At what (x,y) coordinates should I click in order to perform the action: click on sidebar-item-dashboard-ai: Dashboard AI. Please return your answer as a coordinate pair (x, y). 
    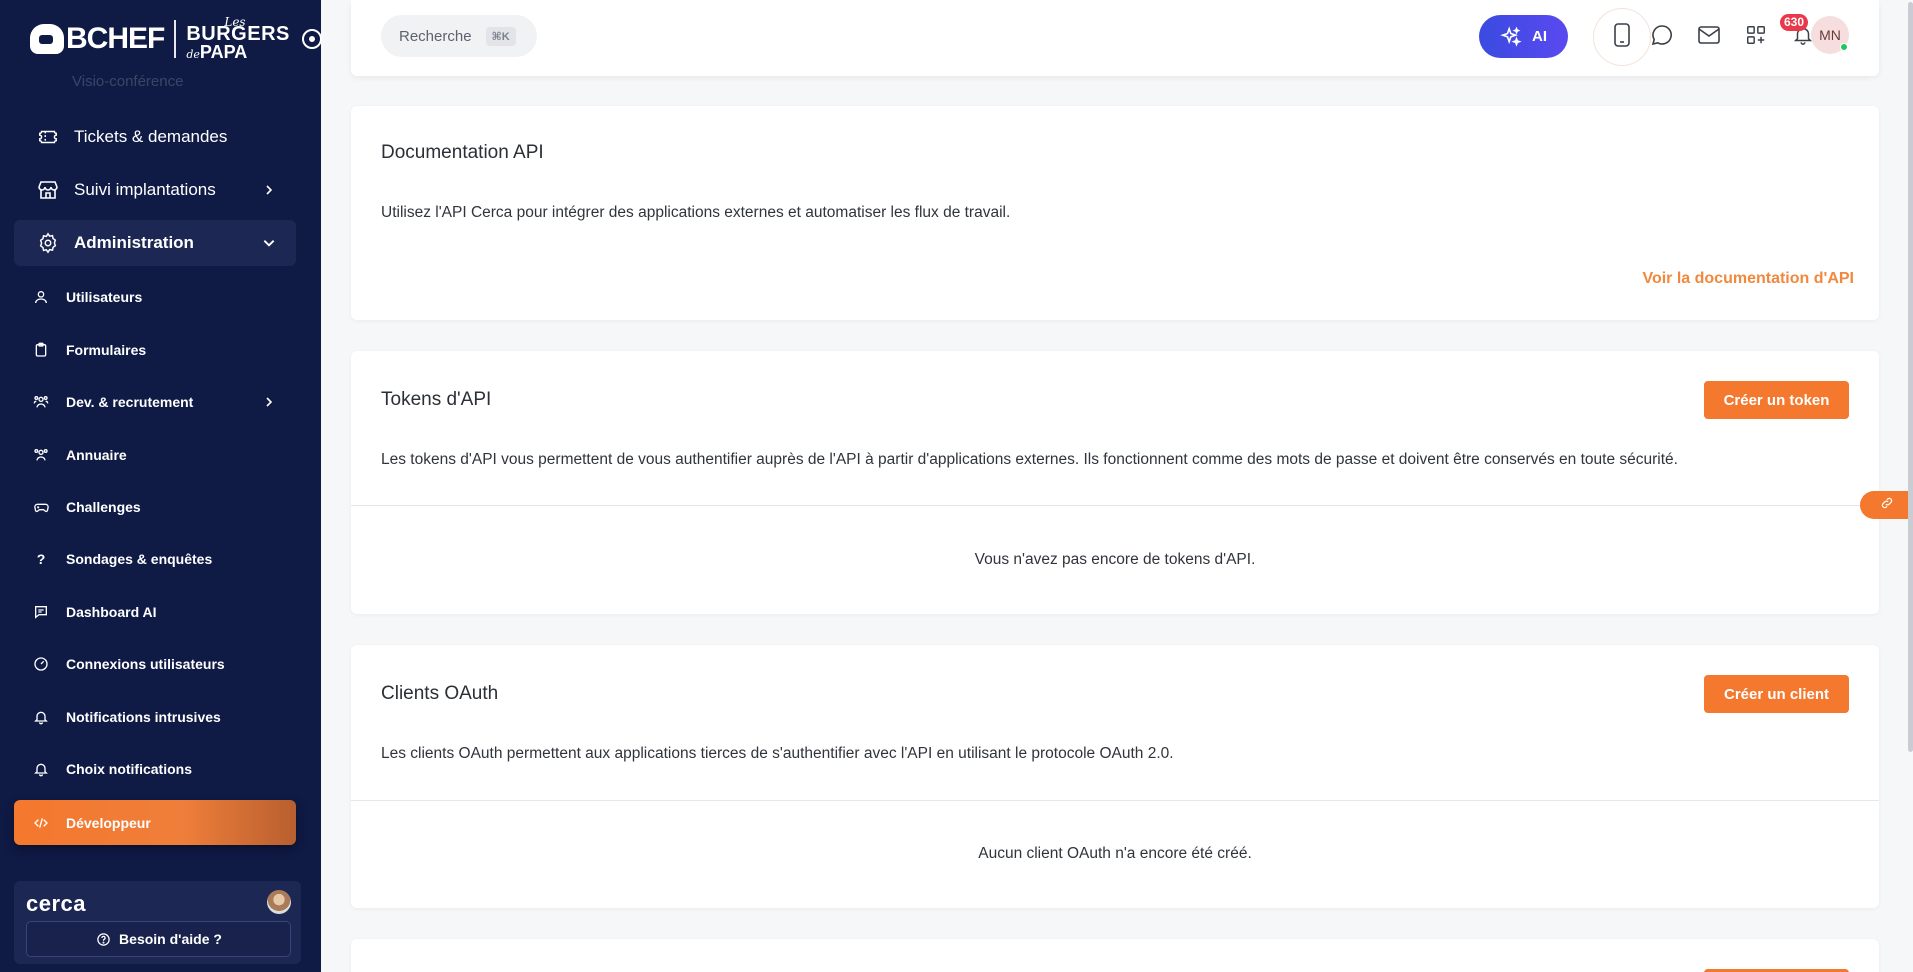
    Looking at the image, I should click on (155, 612).